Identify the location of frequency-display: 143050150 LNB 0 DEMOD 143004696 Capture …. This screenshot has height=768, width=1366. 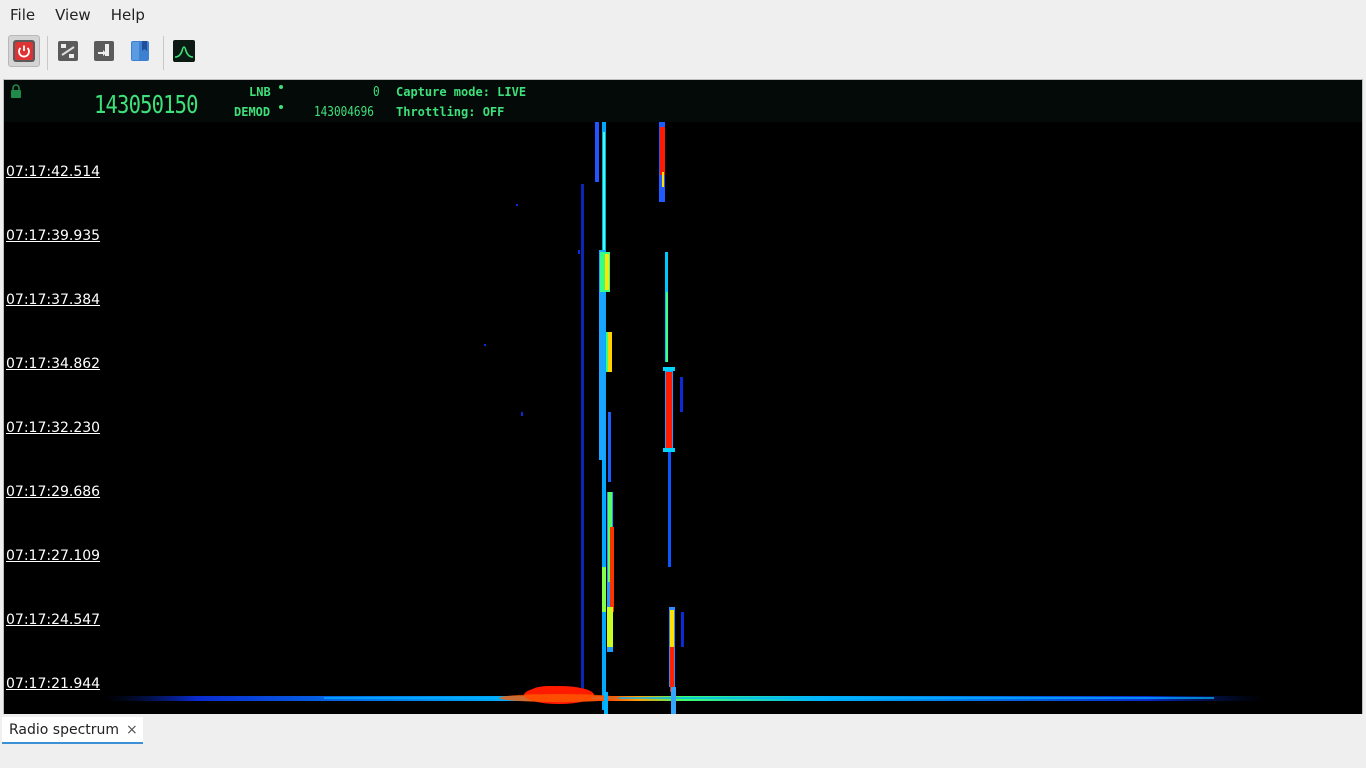
(683, 101).